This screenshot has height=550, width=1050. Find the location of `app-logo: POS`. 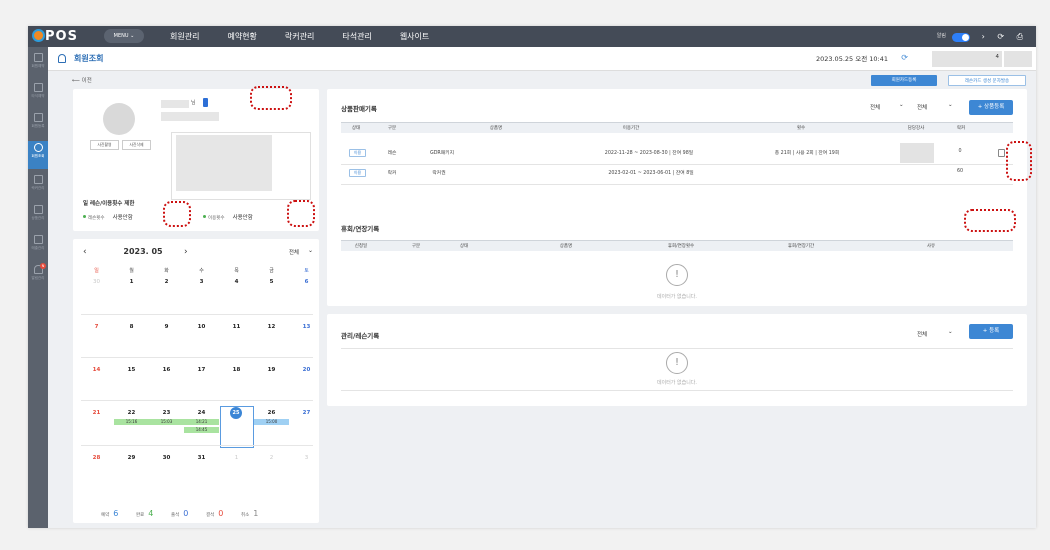

app-logo: POS is located at coordinates (55, 36).